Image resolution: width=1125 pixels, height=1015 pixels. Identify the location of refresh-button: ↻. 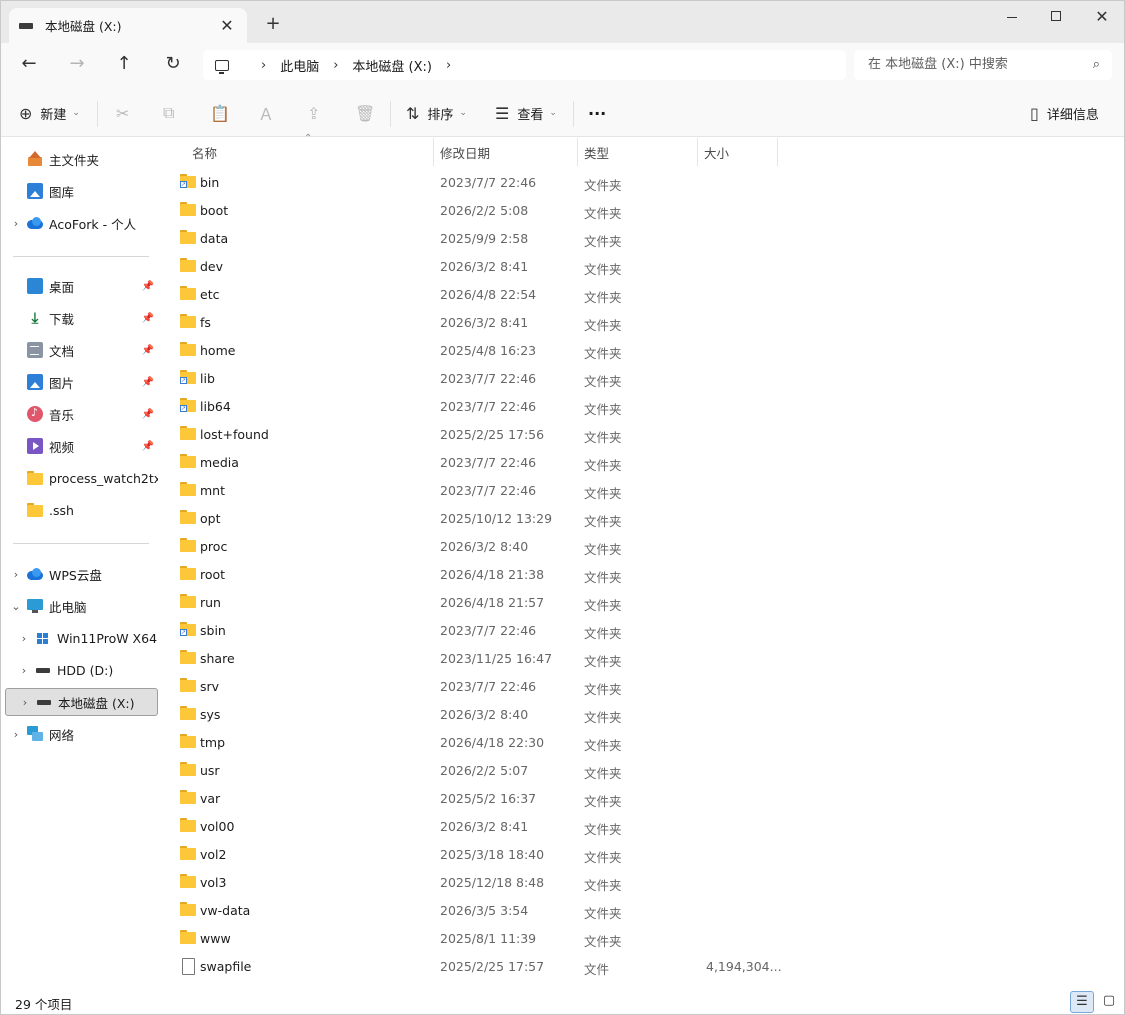
(173, 65).